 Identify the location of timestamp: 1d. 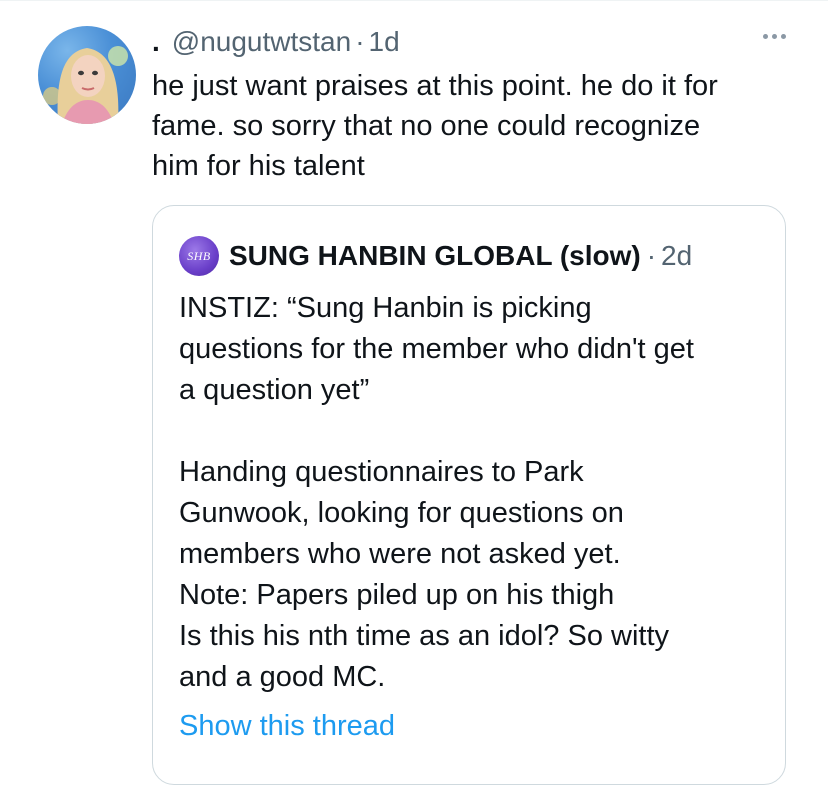
(384, 42).